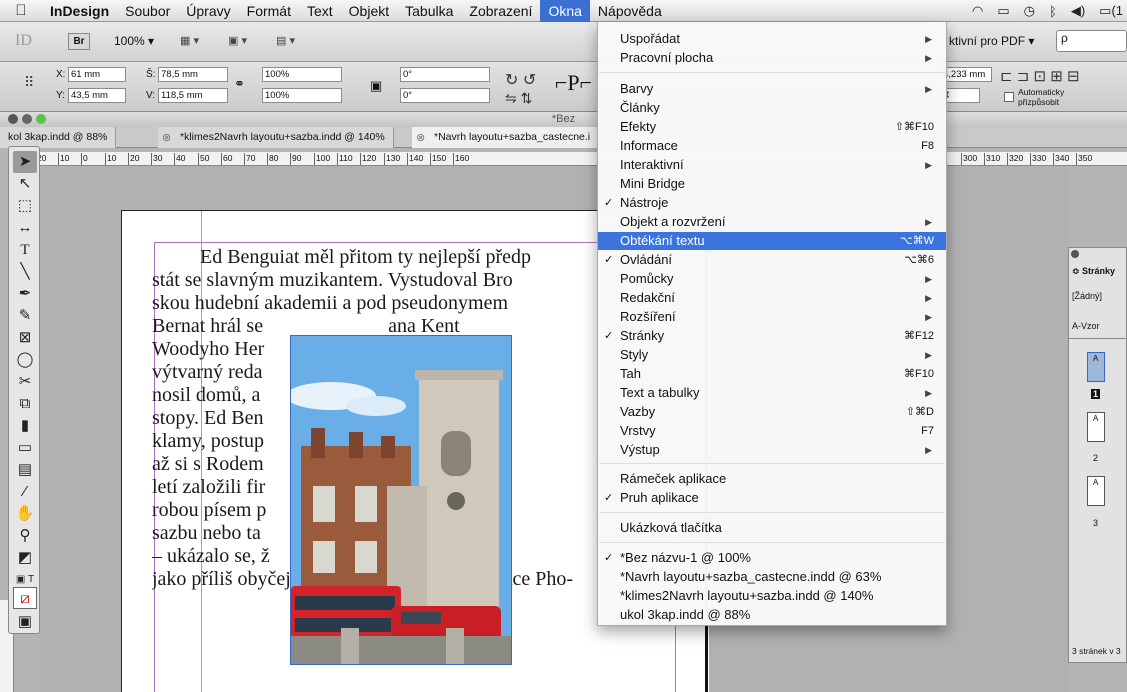  I want to click on tab-ukol: kol 3kap.indd @ 88%, so click(58, 137).